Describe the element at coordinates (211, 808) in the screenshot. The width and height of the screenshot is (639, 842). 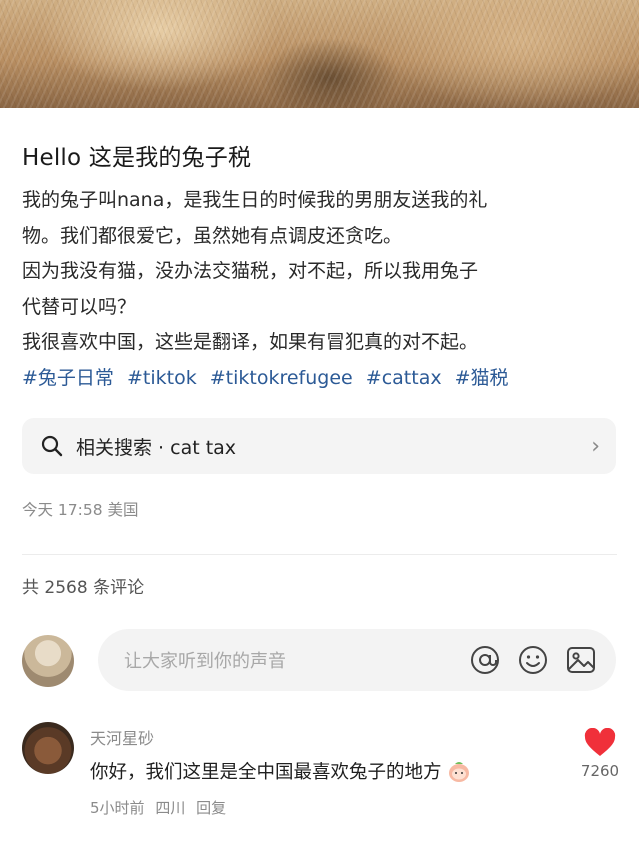
I see `reply-button: 回复` at that location.